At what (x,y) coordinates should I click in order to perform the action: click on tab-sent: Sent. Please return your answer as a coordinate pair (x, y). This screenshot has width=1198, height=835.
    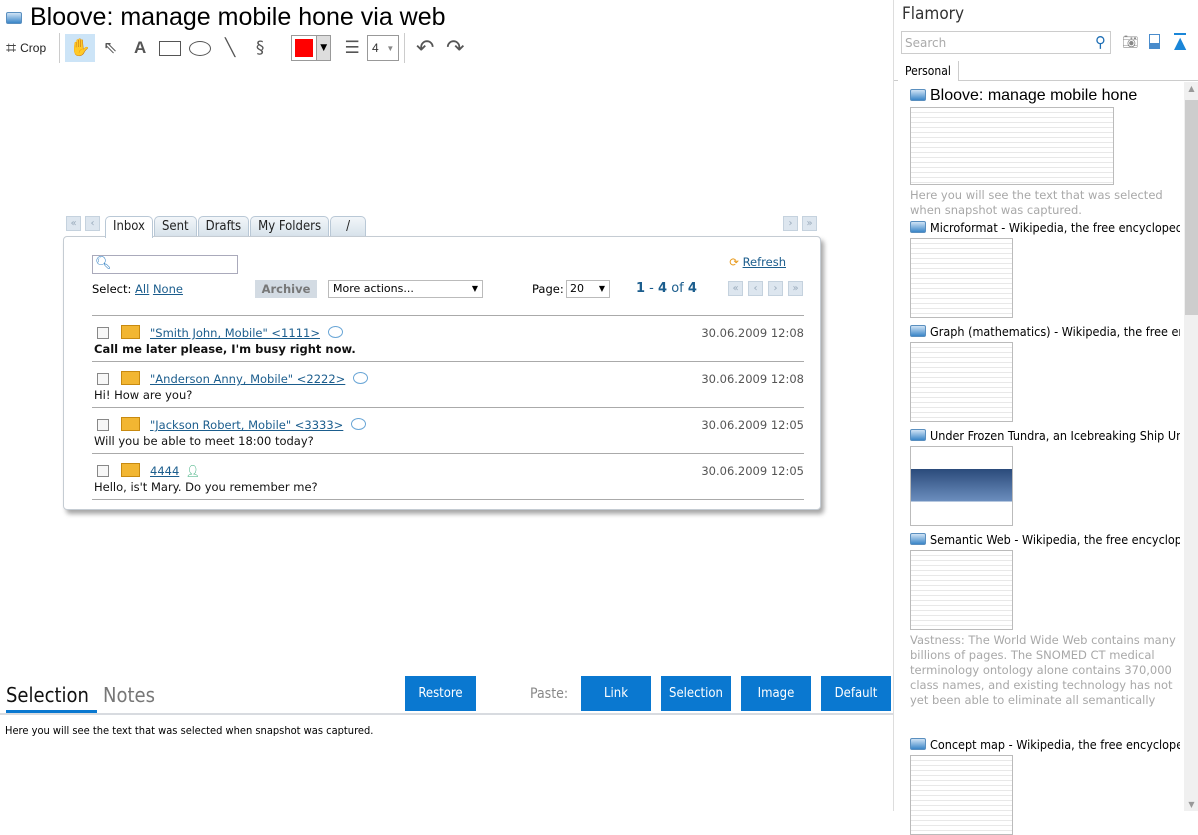
    Looking at the image, I should click on (175, 226).